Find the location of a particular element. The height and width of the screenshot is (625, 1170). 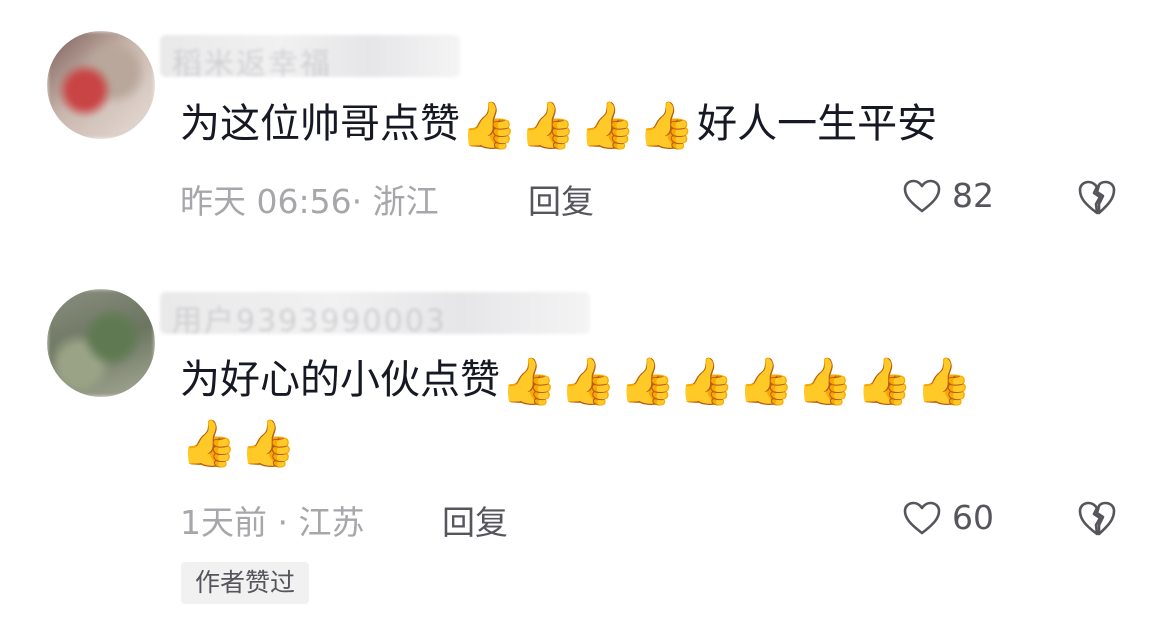

comment-text: 为好心的小伙点赞👍👍👍👍👍👍👍👍 is located at coordinates (577, 380).